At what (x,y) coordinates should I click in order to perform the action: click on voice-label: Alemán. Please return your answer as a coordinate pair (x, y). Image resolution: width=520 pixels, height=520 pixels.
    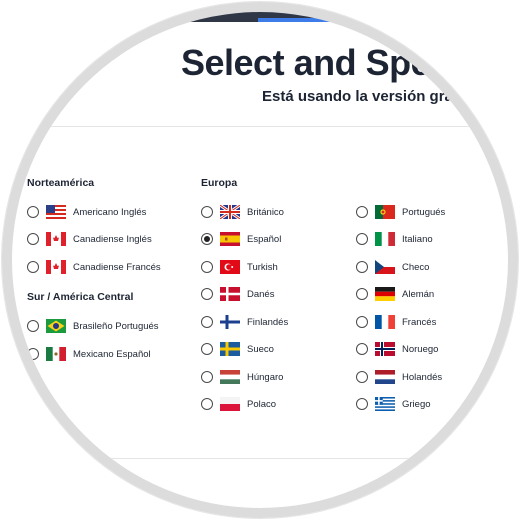
    Looking at the image, I should click on (418, 294).